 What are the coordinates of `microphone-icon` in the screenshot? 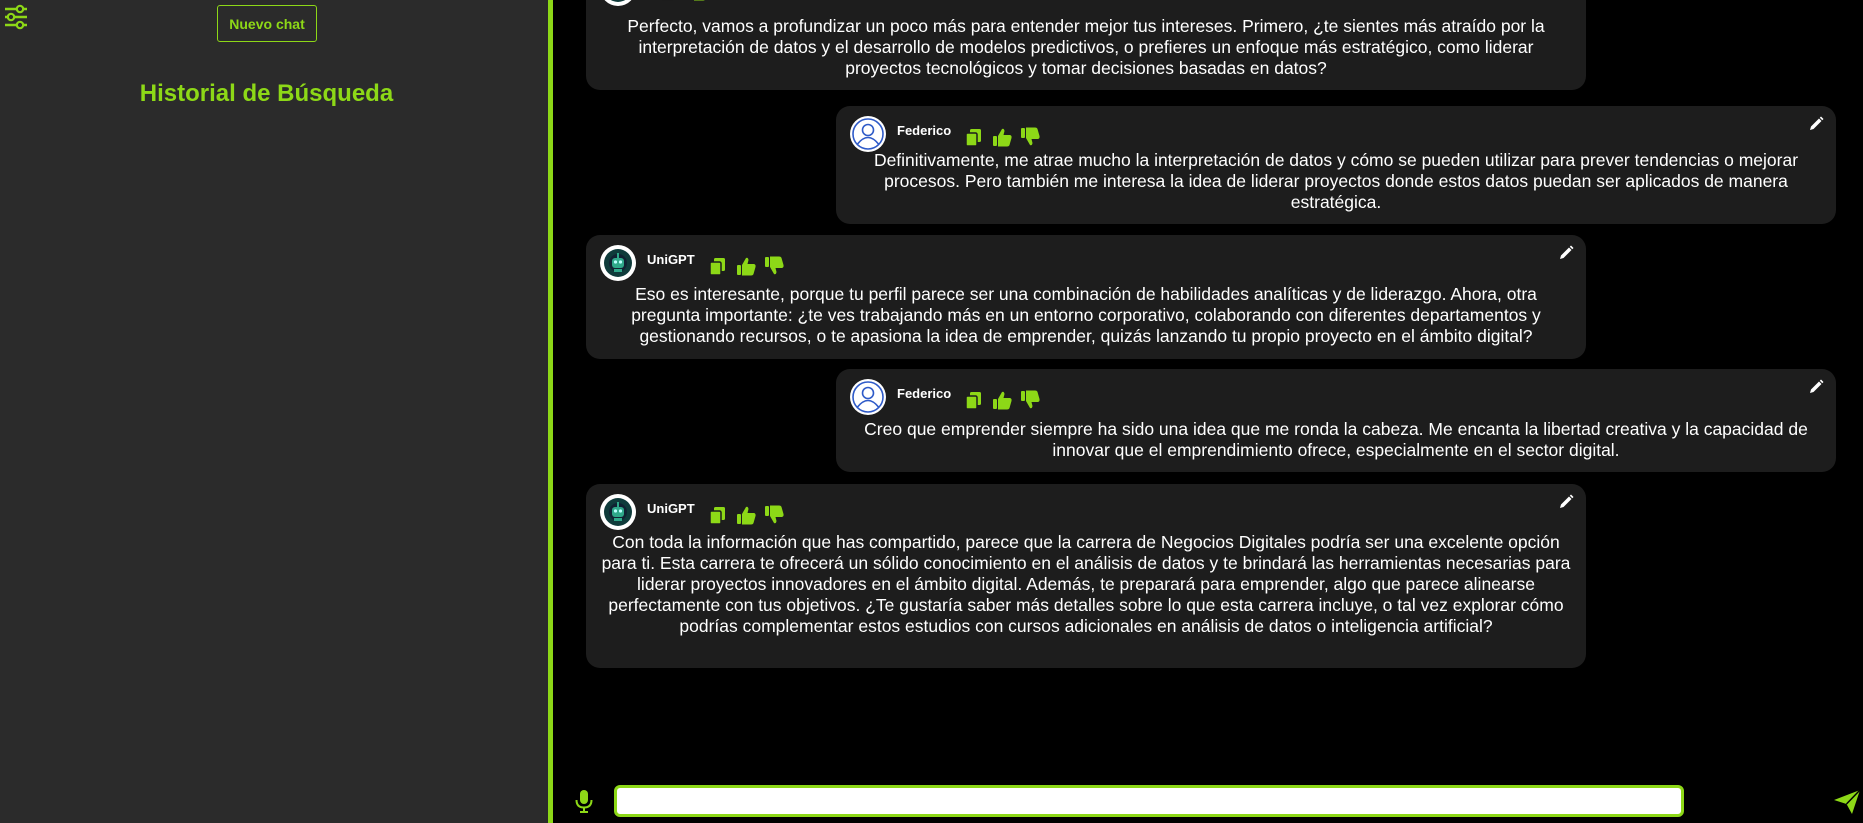 It's located at (584, 801).